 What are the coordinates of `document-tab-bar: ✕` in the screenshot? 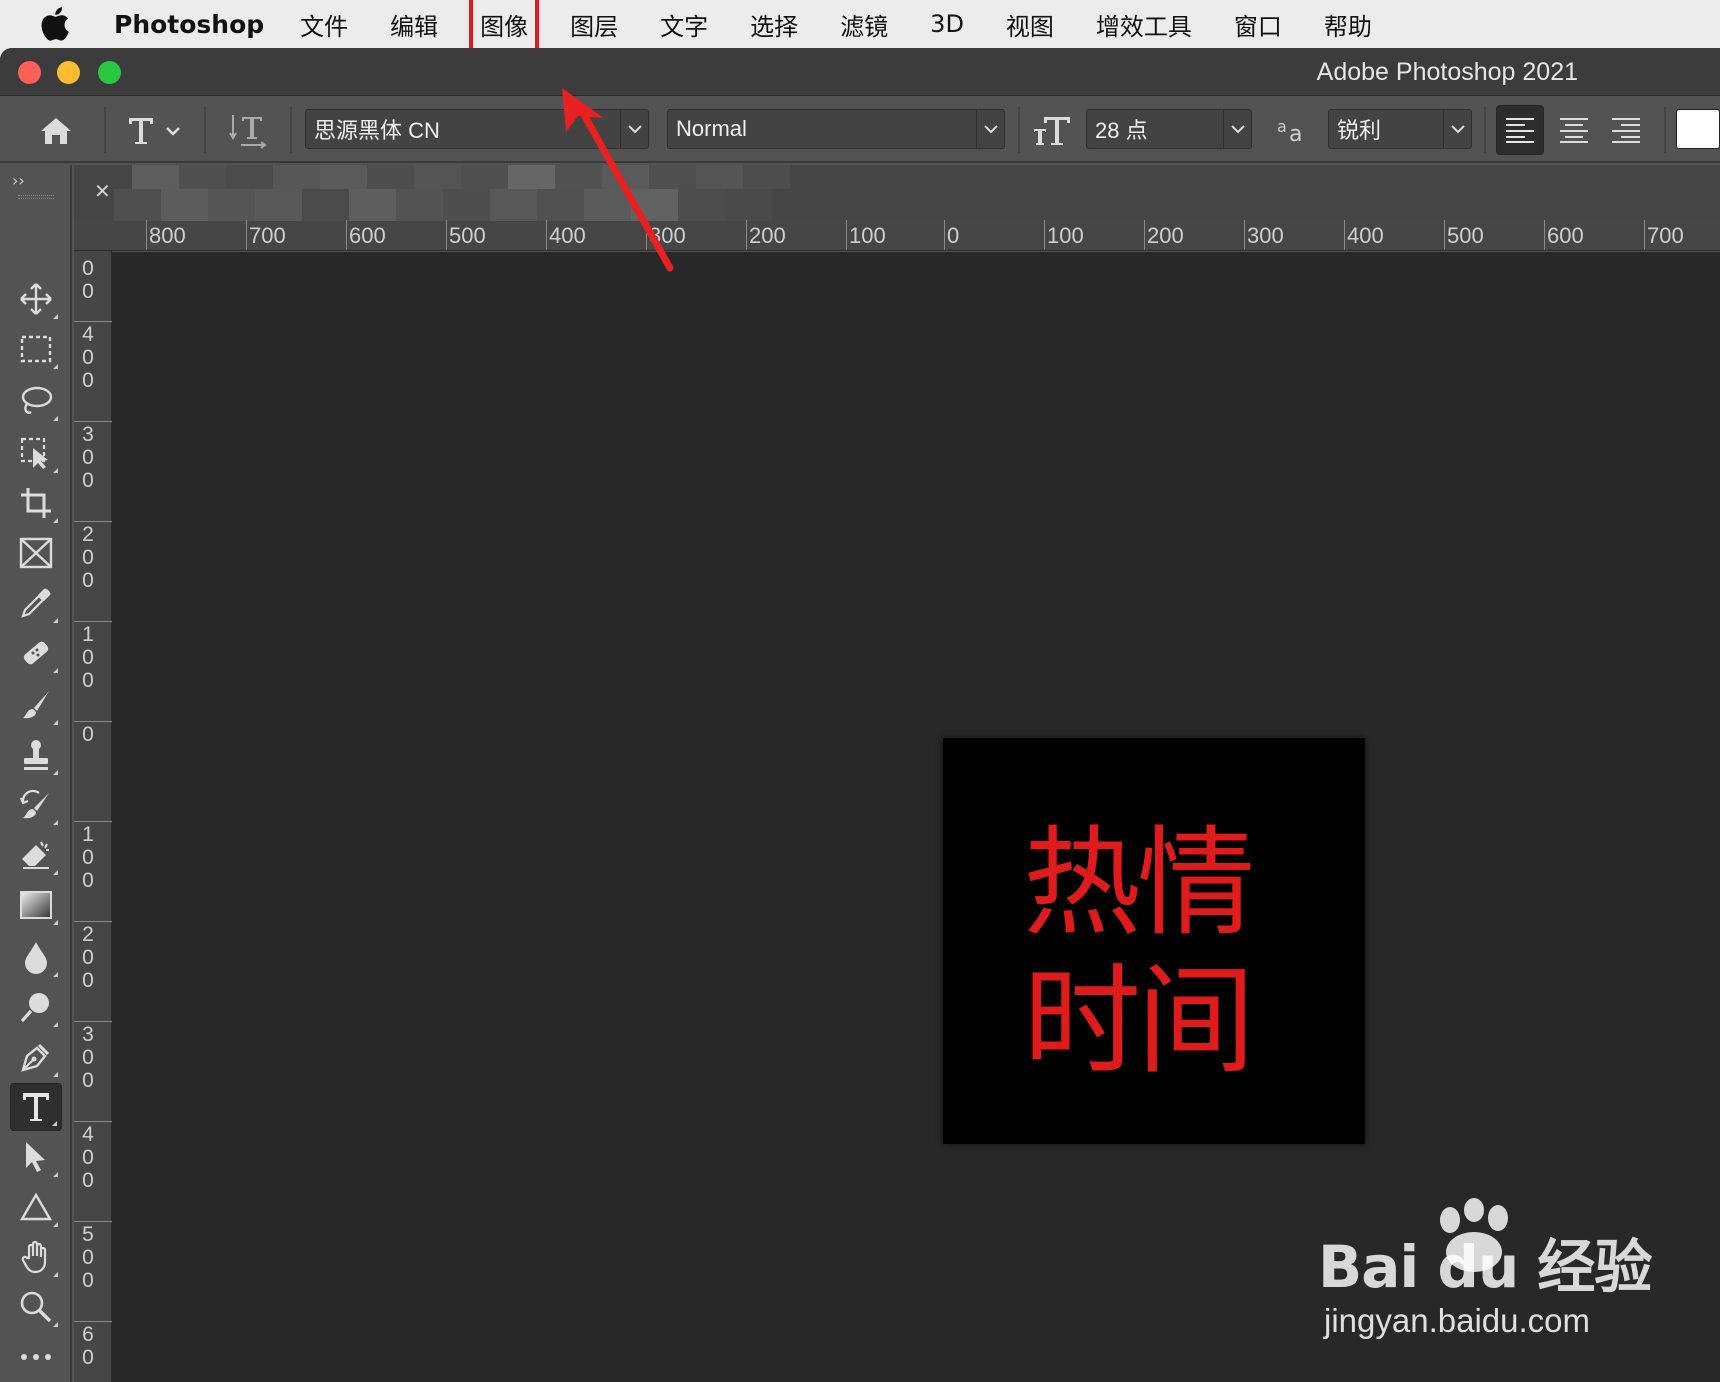 It's located at (897, 193).